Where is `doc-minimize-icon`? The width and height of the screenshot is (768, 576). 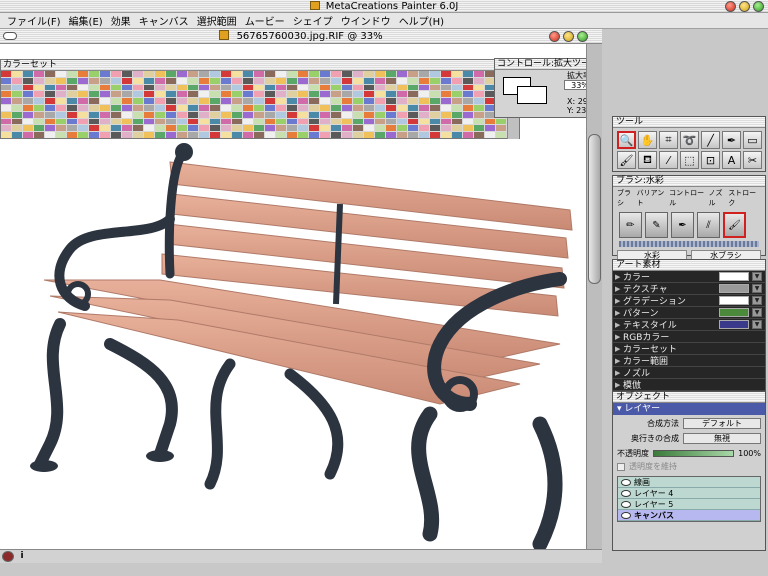
doc-minimize-icon is located at coordinates (568, 36).